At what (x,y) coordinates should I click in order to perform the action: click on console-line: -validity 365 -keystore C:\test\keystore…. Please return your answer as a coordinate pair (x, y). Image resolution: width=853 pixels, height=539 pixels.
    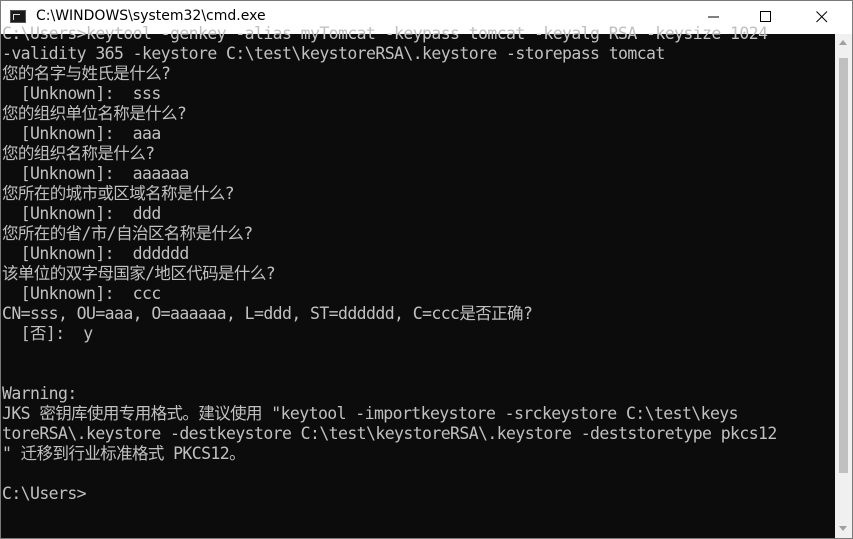
    Looking at the image, I should click on (333, 53).